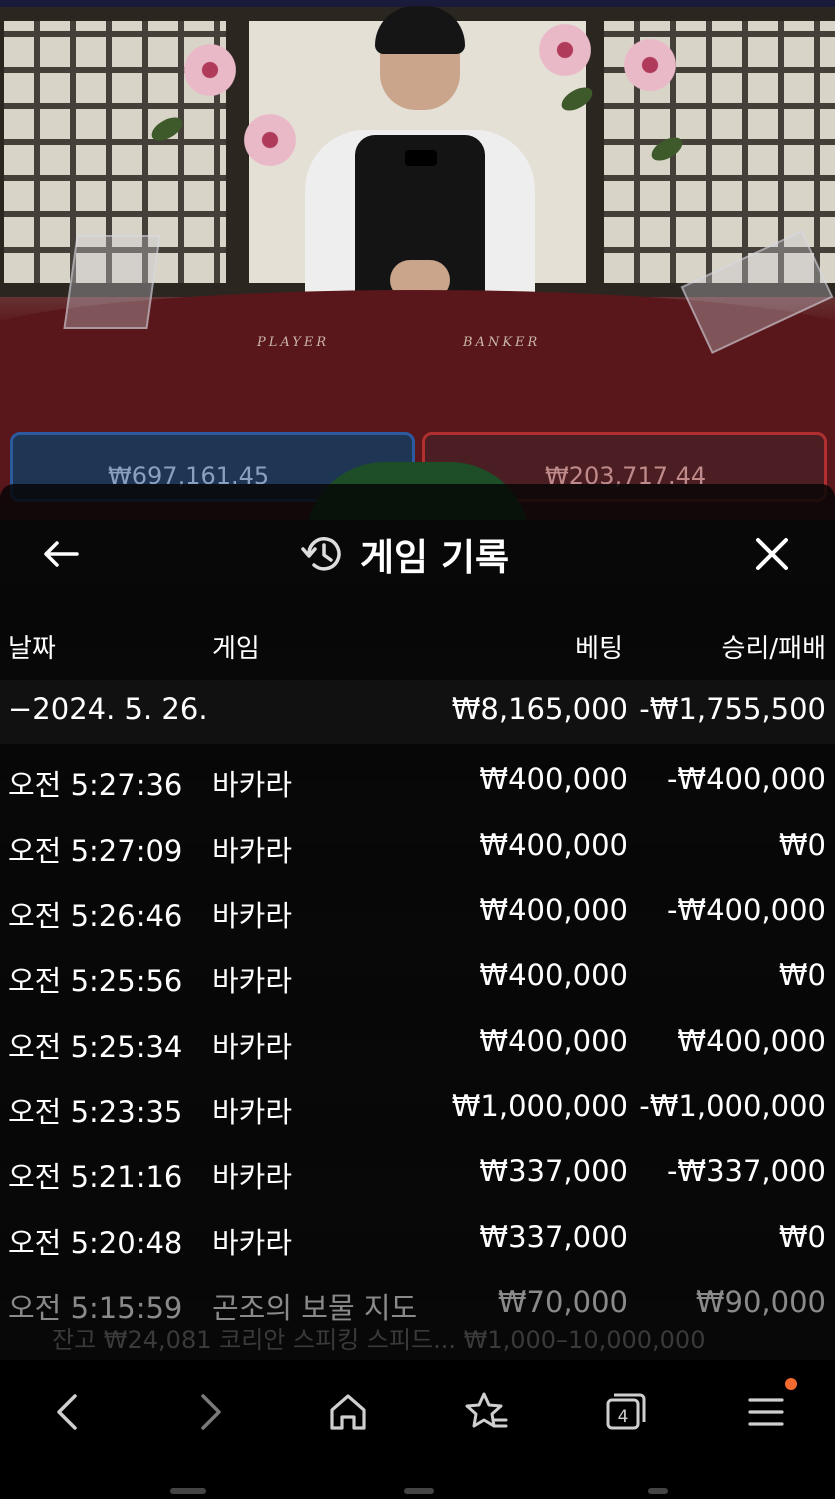 The width and height of the screenshot is (835, 1499). I want to click on table-row: 오전 5:25:56 바카라 ₩400,000 ₩0, so click(417, 978).